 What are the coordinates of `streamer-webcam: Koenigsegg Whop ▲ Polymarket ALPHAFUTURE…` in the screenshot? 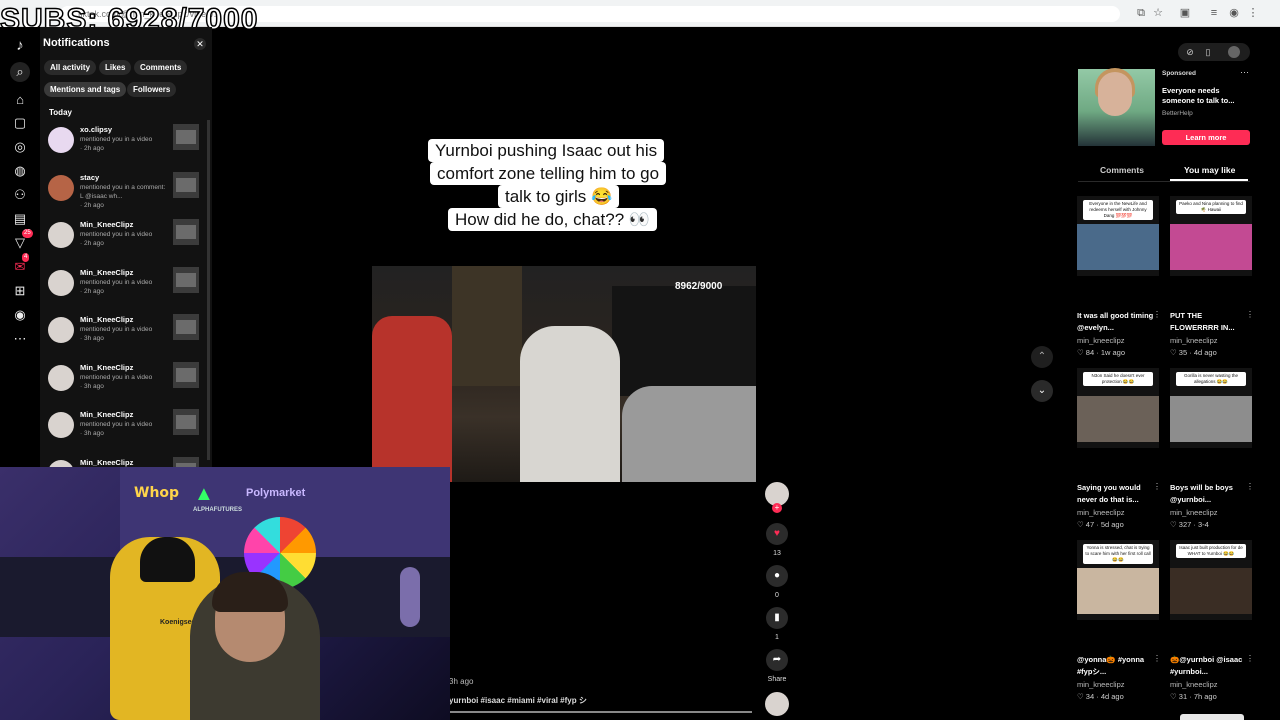 It's located at (225, 593).